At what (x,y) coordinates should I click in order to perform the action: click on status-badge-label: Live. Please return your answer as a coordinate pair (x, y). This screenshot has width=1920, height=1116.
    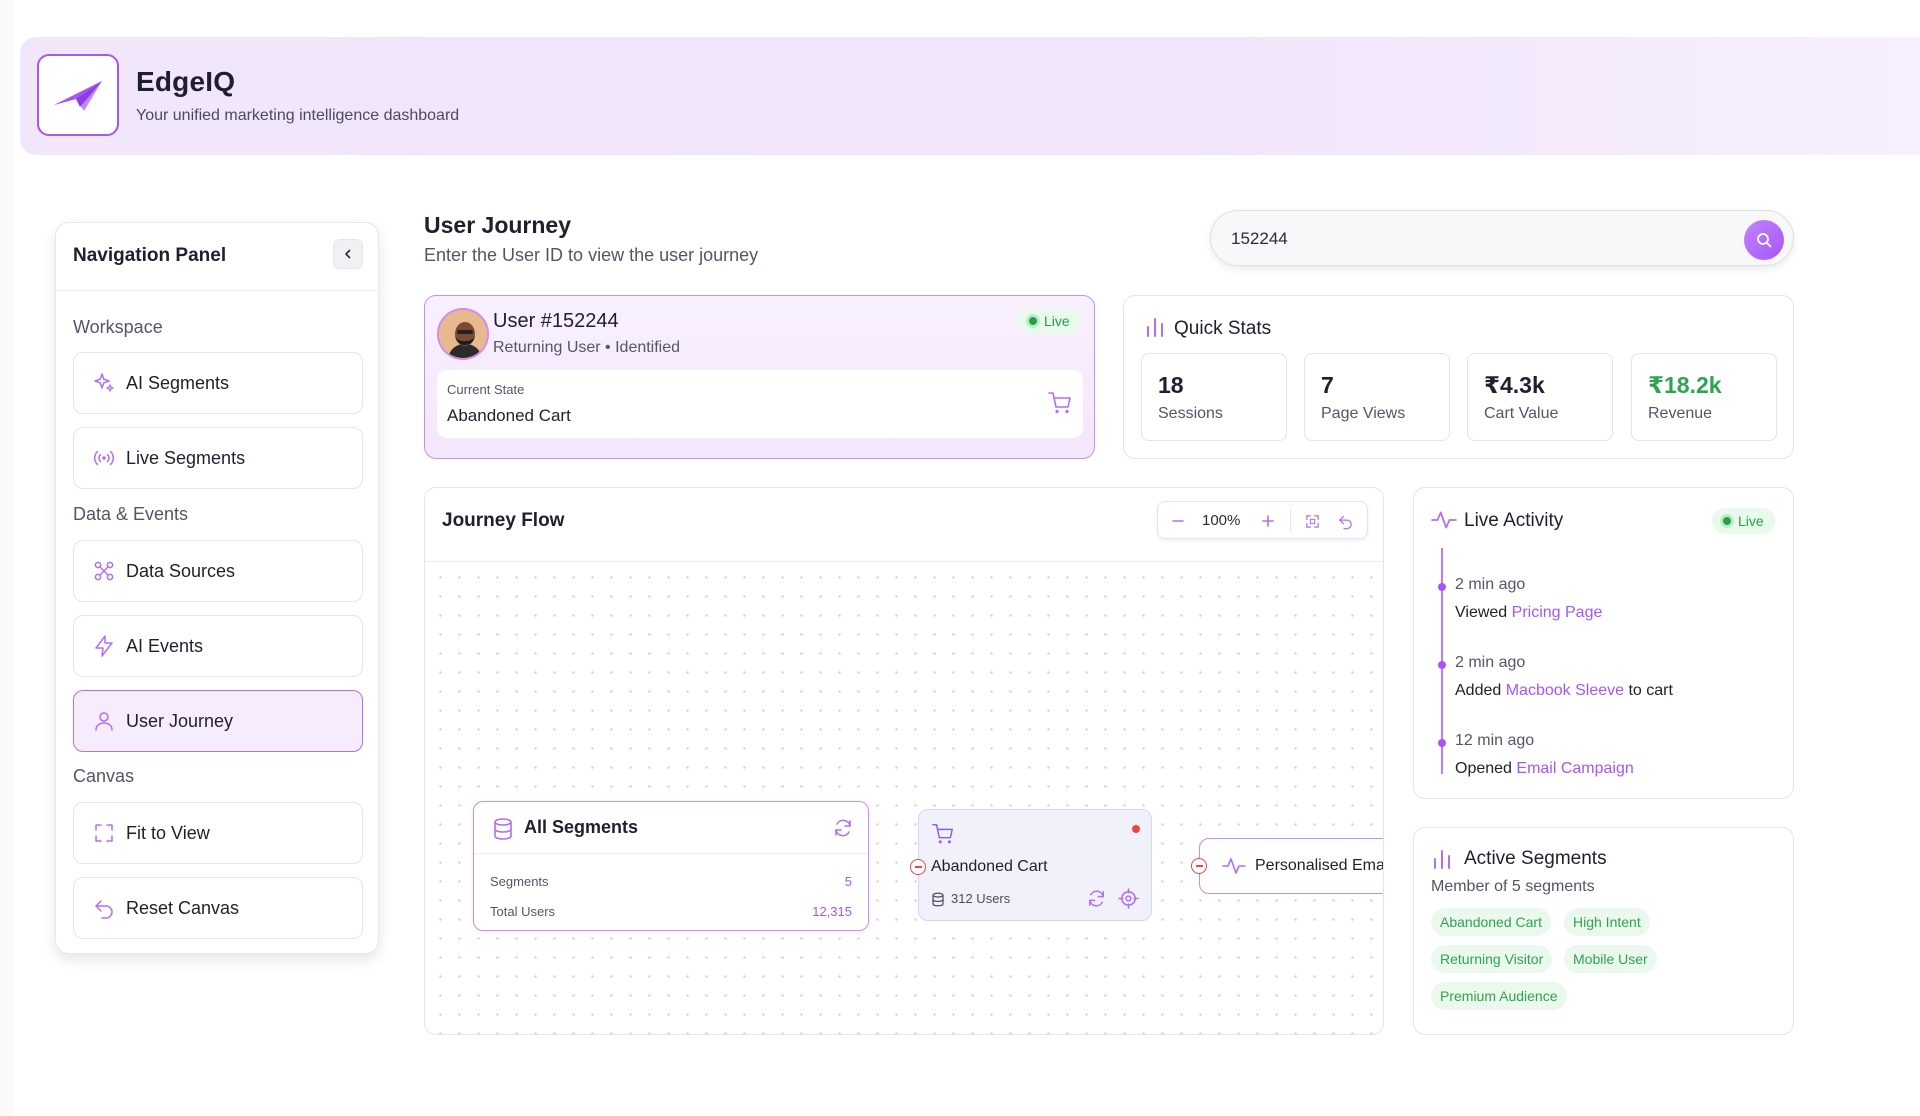
    Looking at the image, I should click on (1057, 321).